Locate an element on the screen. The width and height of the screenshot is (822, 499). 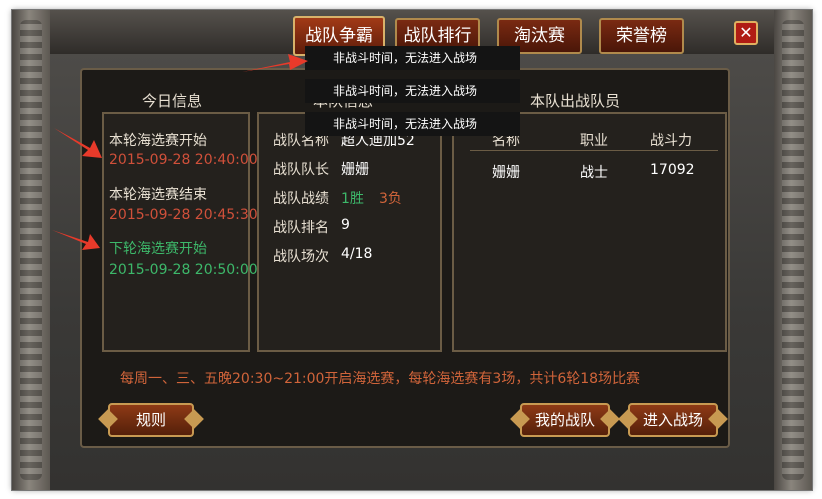
team-matches-label: 战队场次 is located at coordinates (301, 257).